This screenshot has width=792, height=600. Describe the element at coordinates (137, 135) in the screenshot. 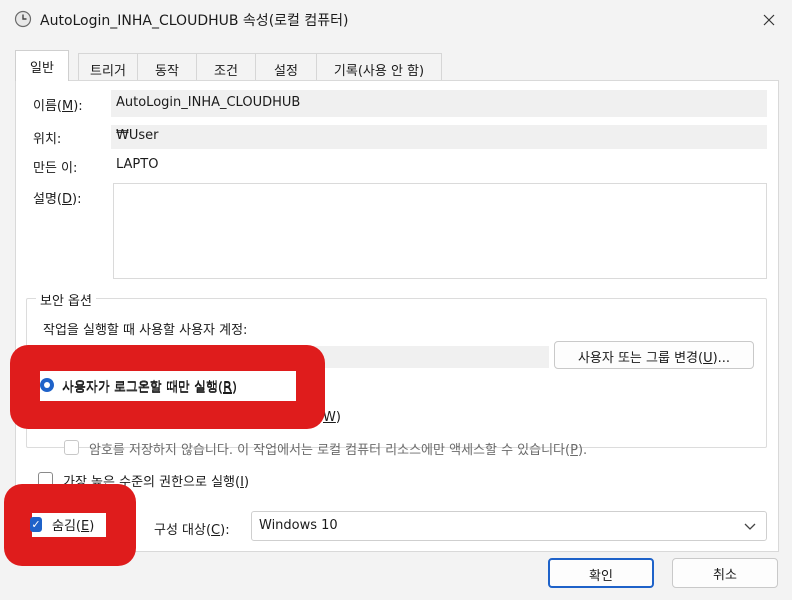

I see `location-value: ₩User` at that location.